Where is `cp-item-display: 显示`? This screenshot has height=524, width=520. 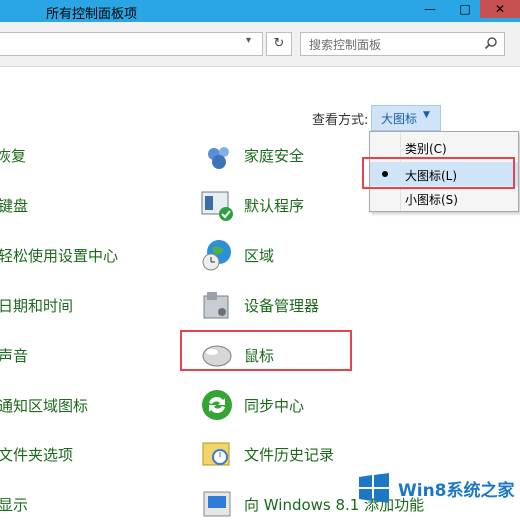 cp-item-display: 显示 is located at coordinates (14, 509).